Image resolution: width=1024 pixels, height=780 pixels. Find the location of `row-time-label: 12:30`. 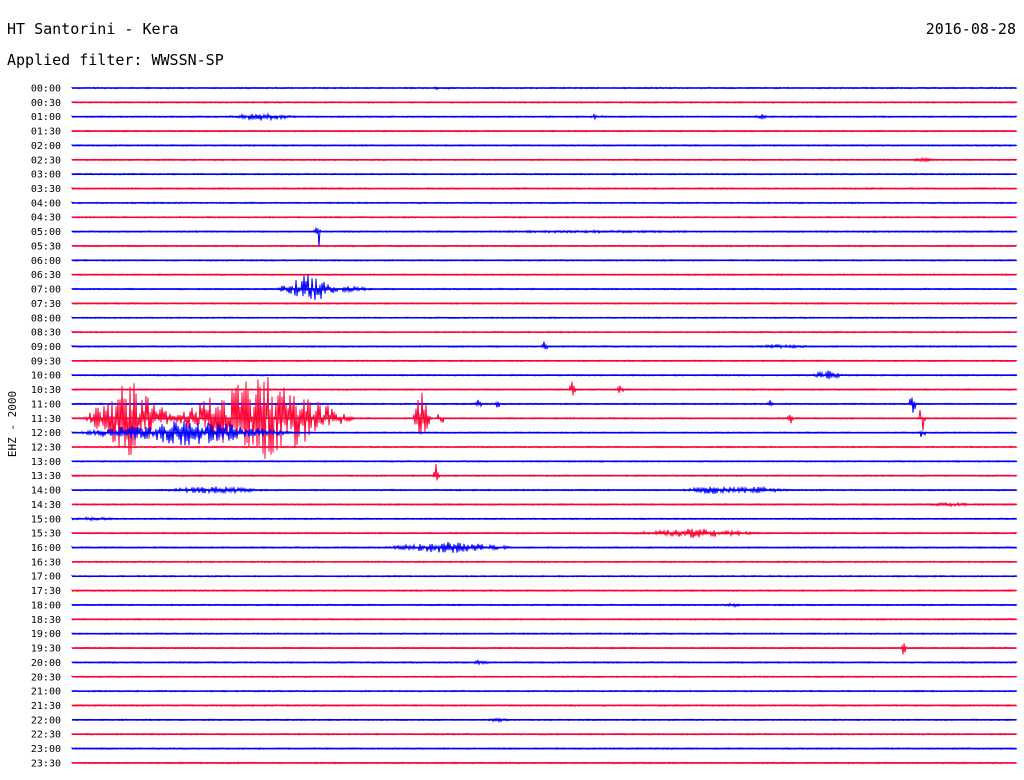

row-time-label: 12:30 is located at coordinates (46, 448).